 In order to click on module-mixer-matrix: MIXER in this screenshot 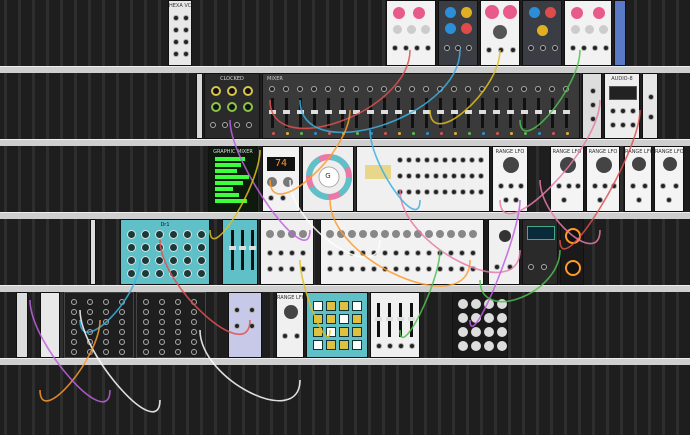, I will do `click(421, 106)`.